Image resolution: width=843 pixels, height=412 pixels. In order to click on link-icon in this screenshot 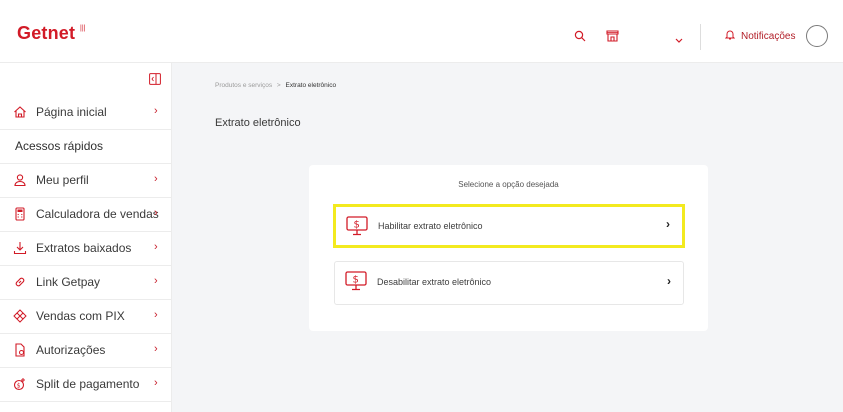, I will do `click(20, 282)`.